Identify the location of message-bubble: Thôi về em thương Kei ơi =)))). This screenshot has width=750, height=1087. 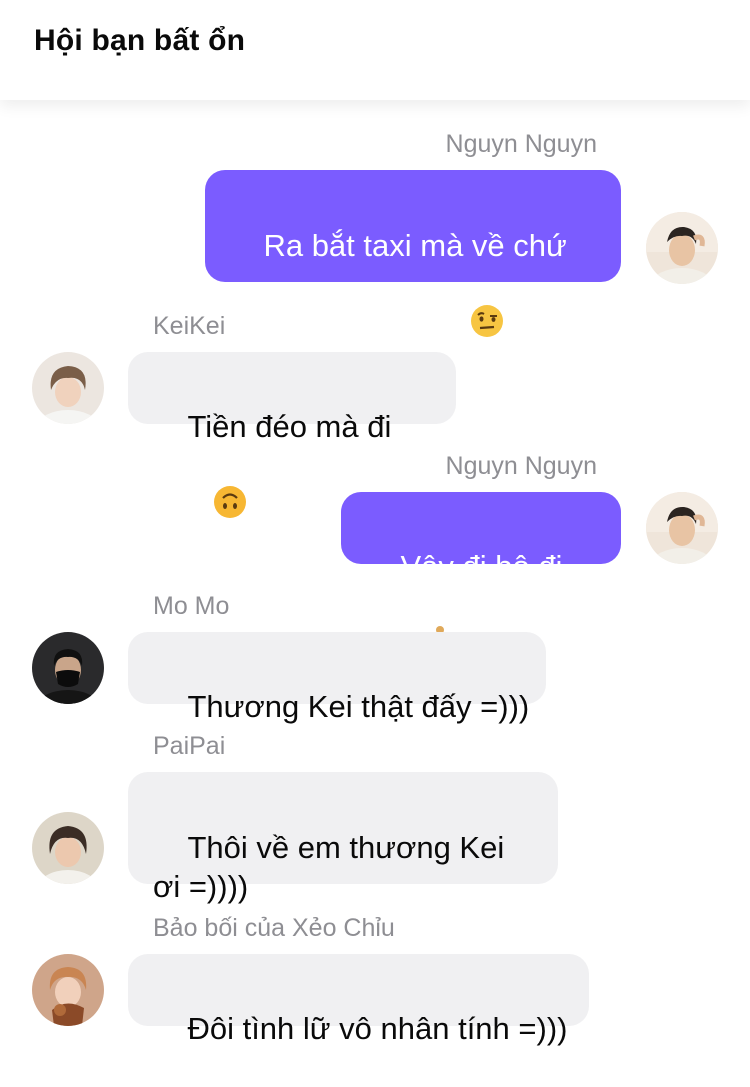
(343, 838).